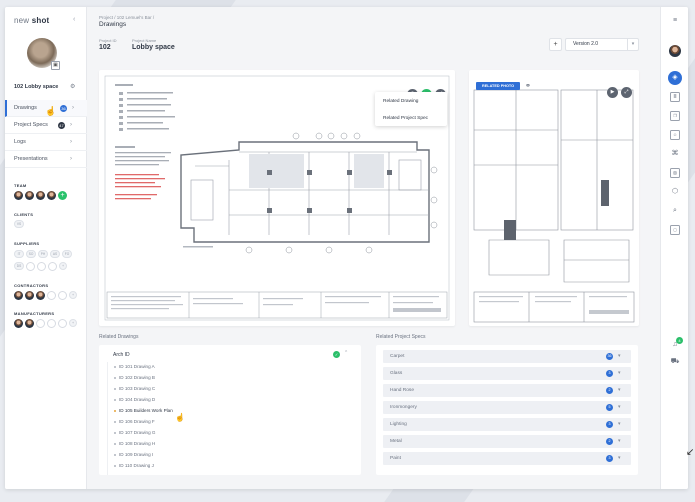 This screenshot has width=695, height=502. Describe the element at coordinates (31, 20) in the screenshot. I see `app-logo: new shot` at that location.